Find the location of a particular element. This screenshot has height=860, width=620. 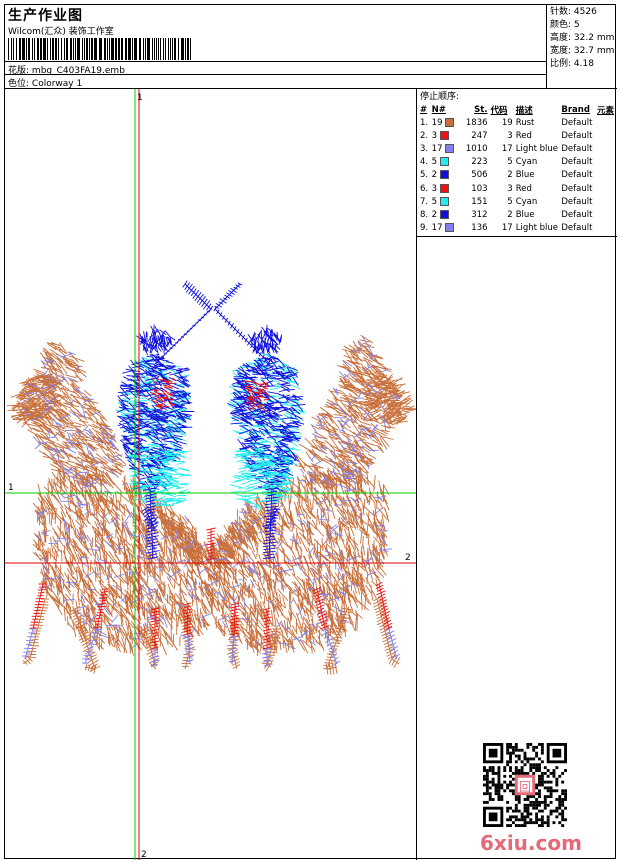

table-row: 3. 17 1010 17 Light blue Default is located at coordinates (506, 148).